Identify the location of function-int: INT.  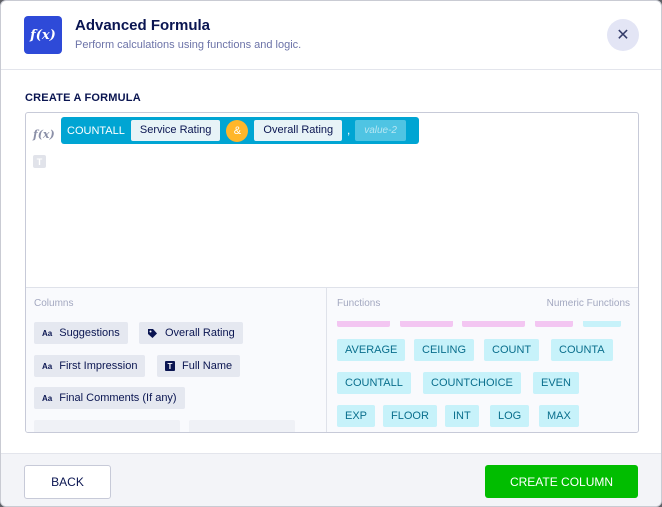
(462, 416).